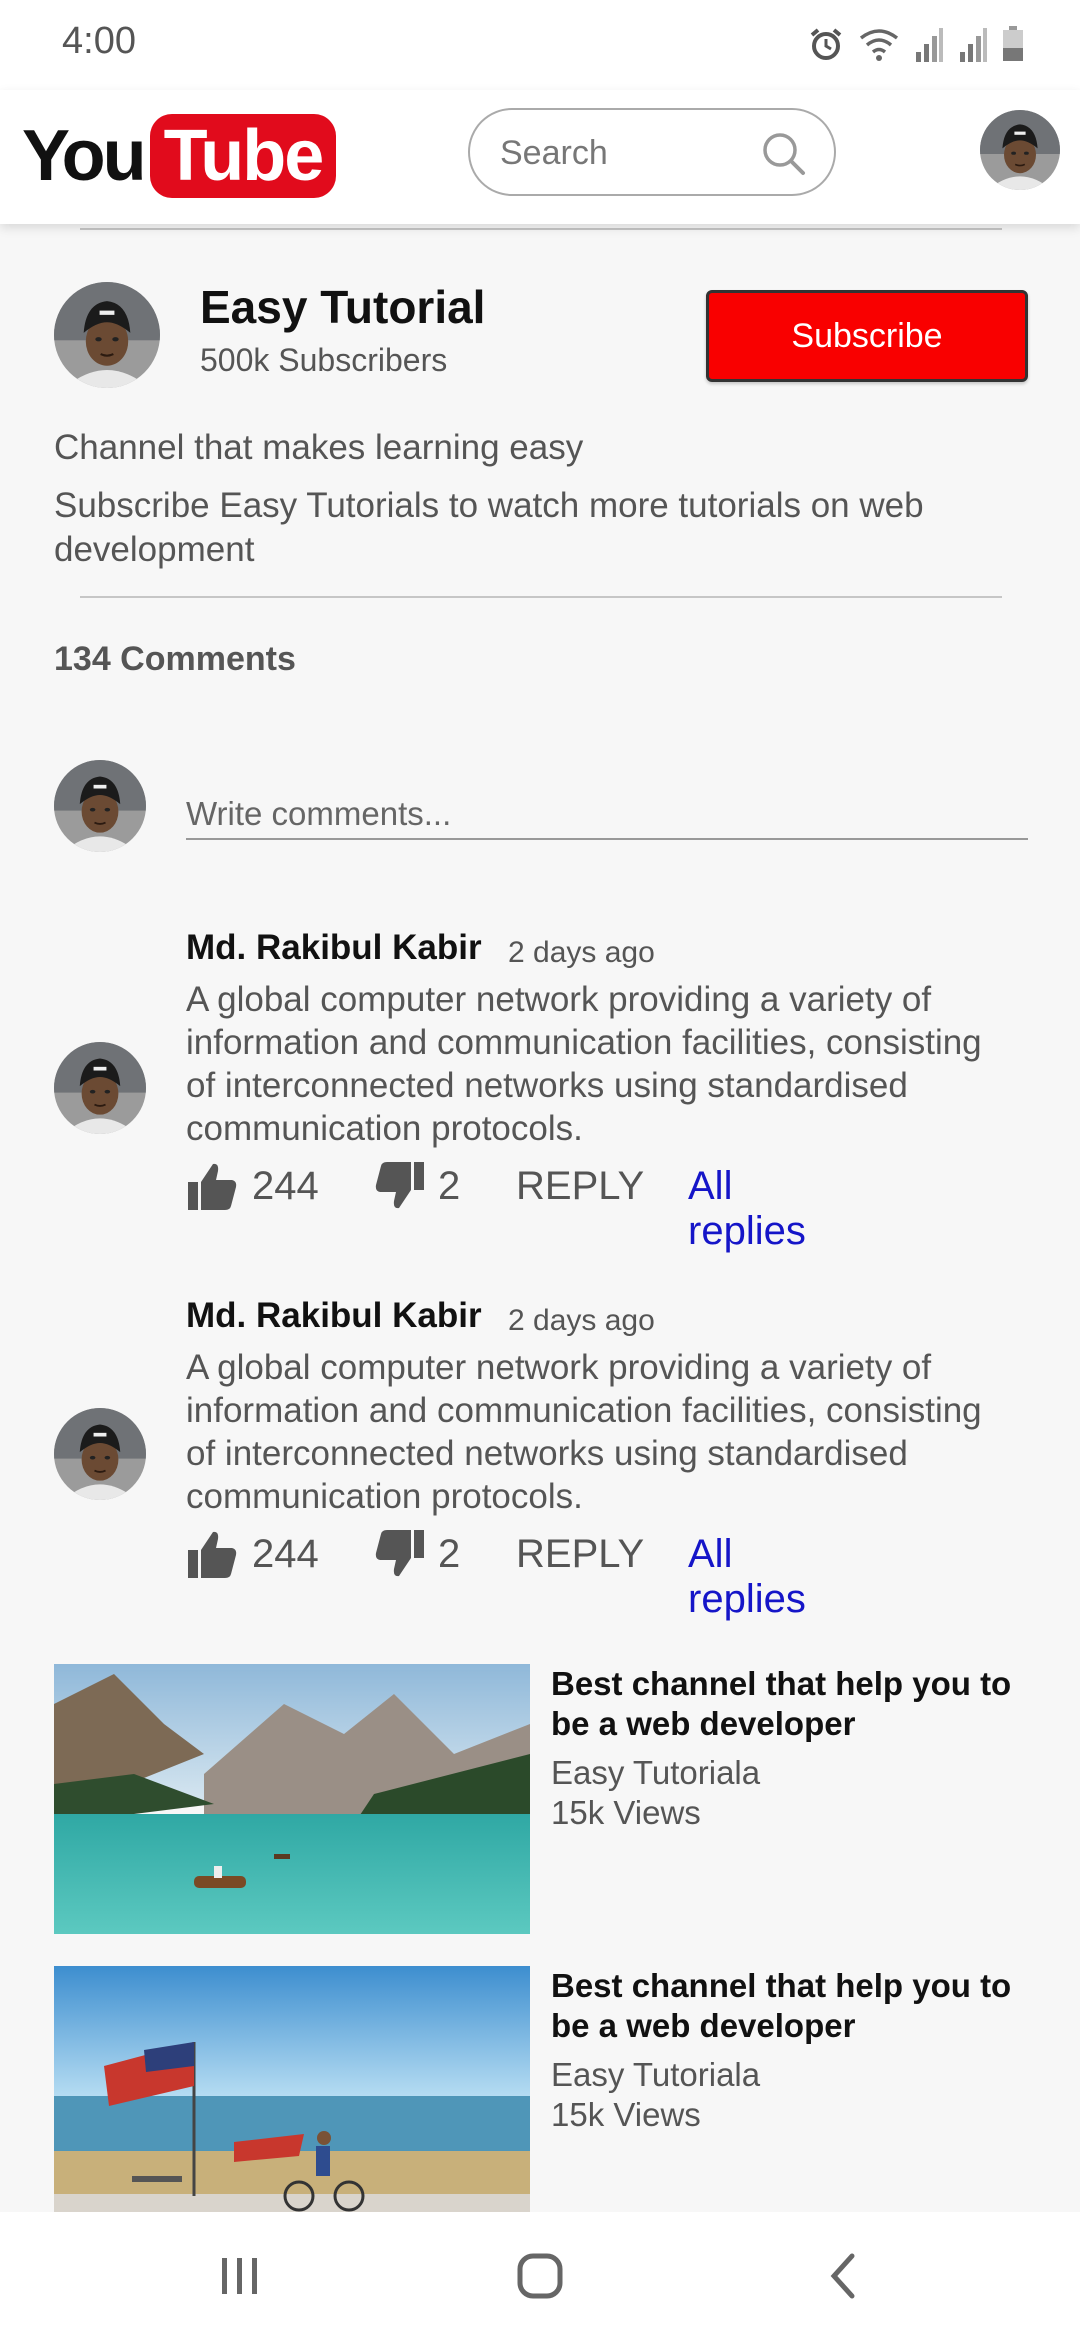 Image resolution: width=1080 pixels, height=2340 pixels. I want to click on home-icon, so click(540, 2276).